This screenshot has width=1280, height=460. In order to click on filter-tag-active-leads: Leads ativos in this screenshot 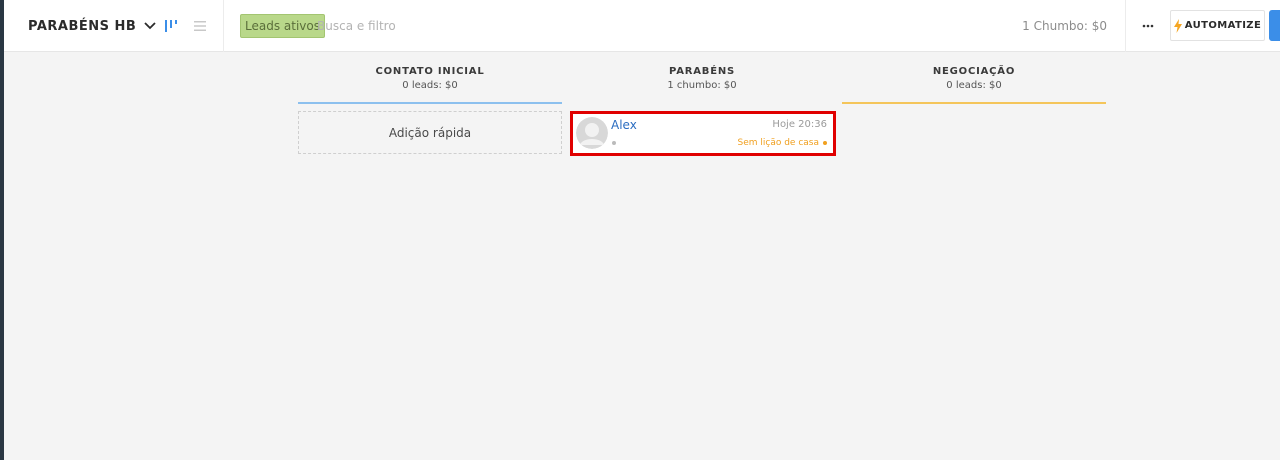, I will do `click(282, 26)`.